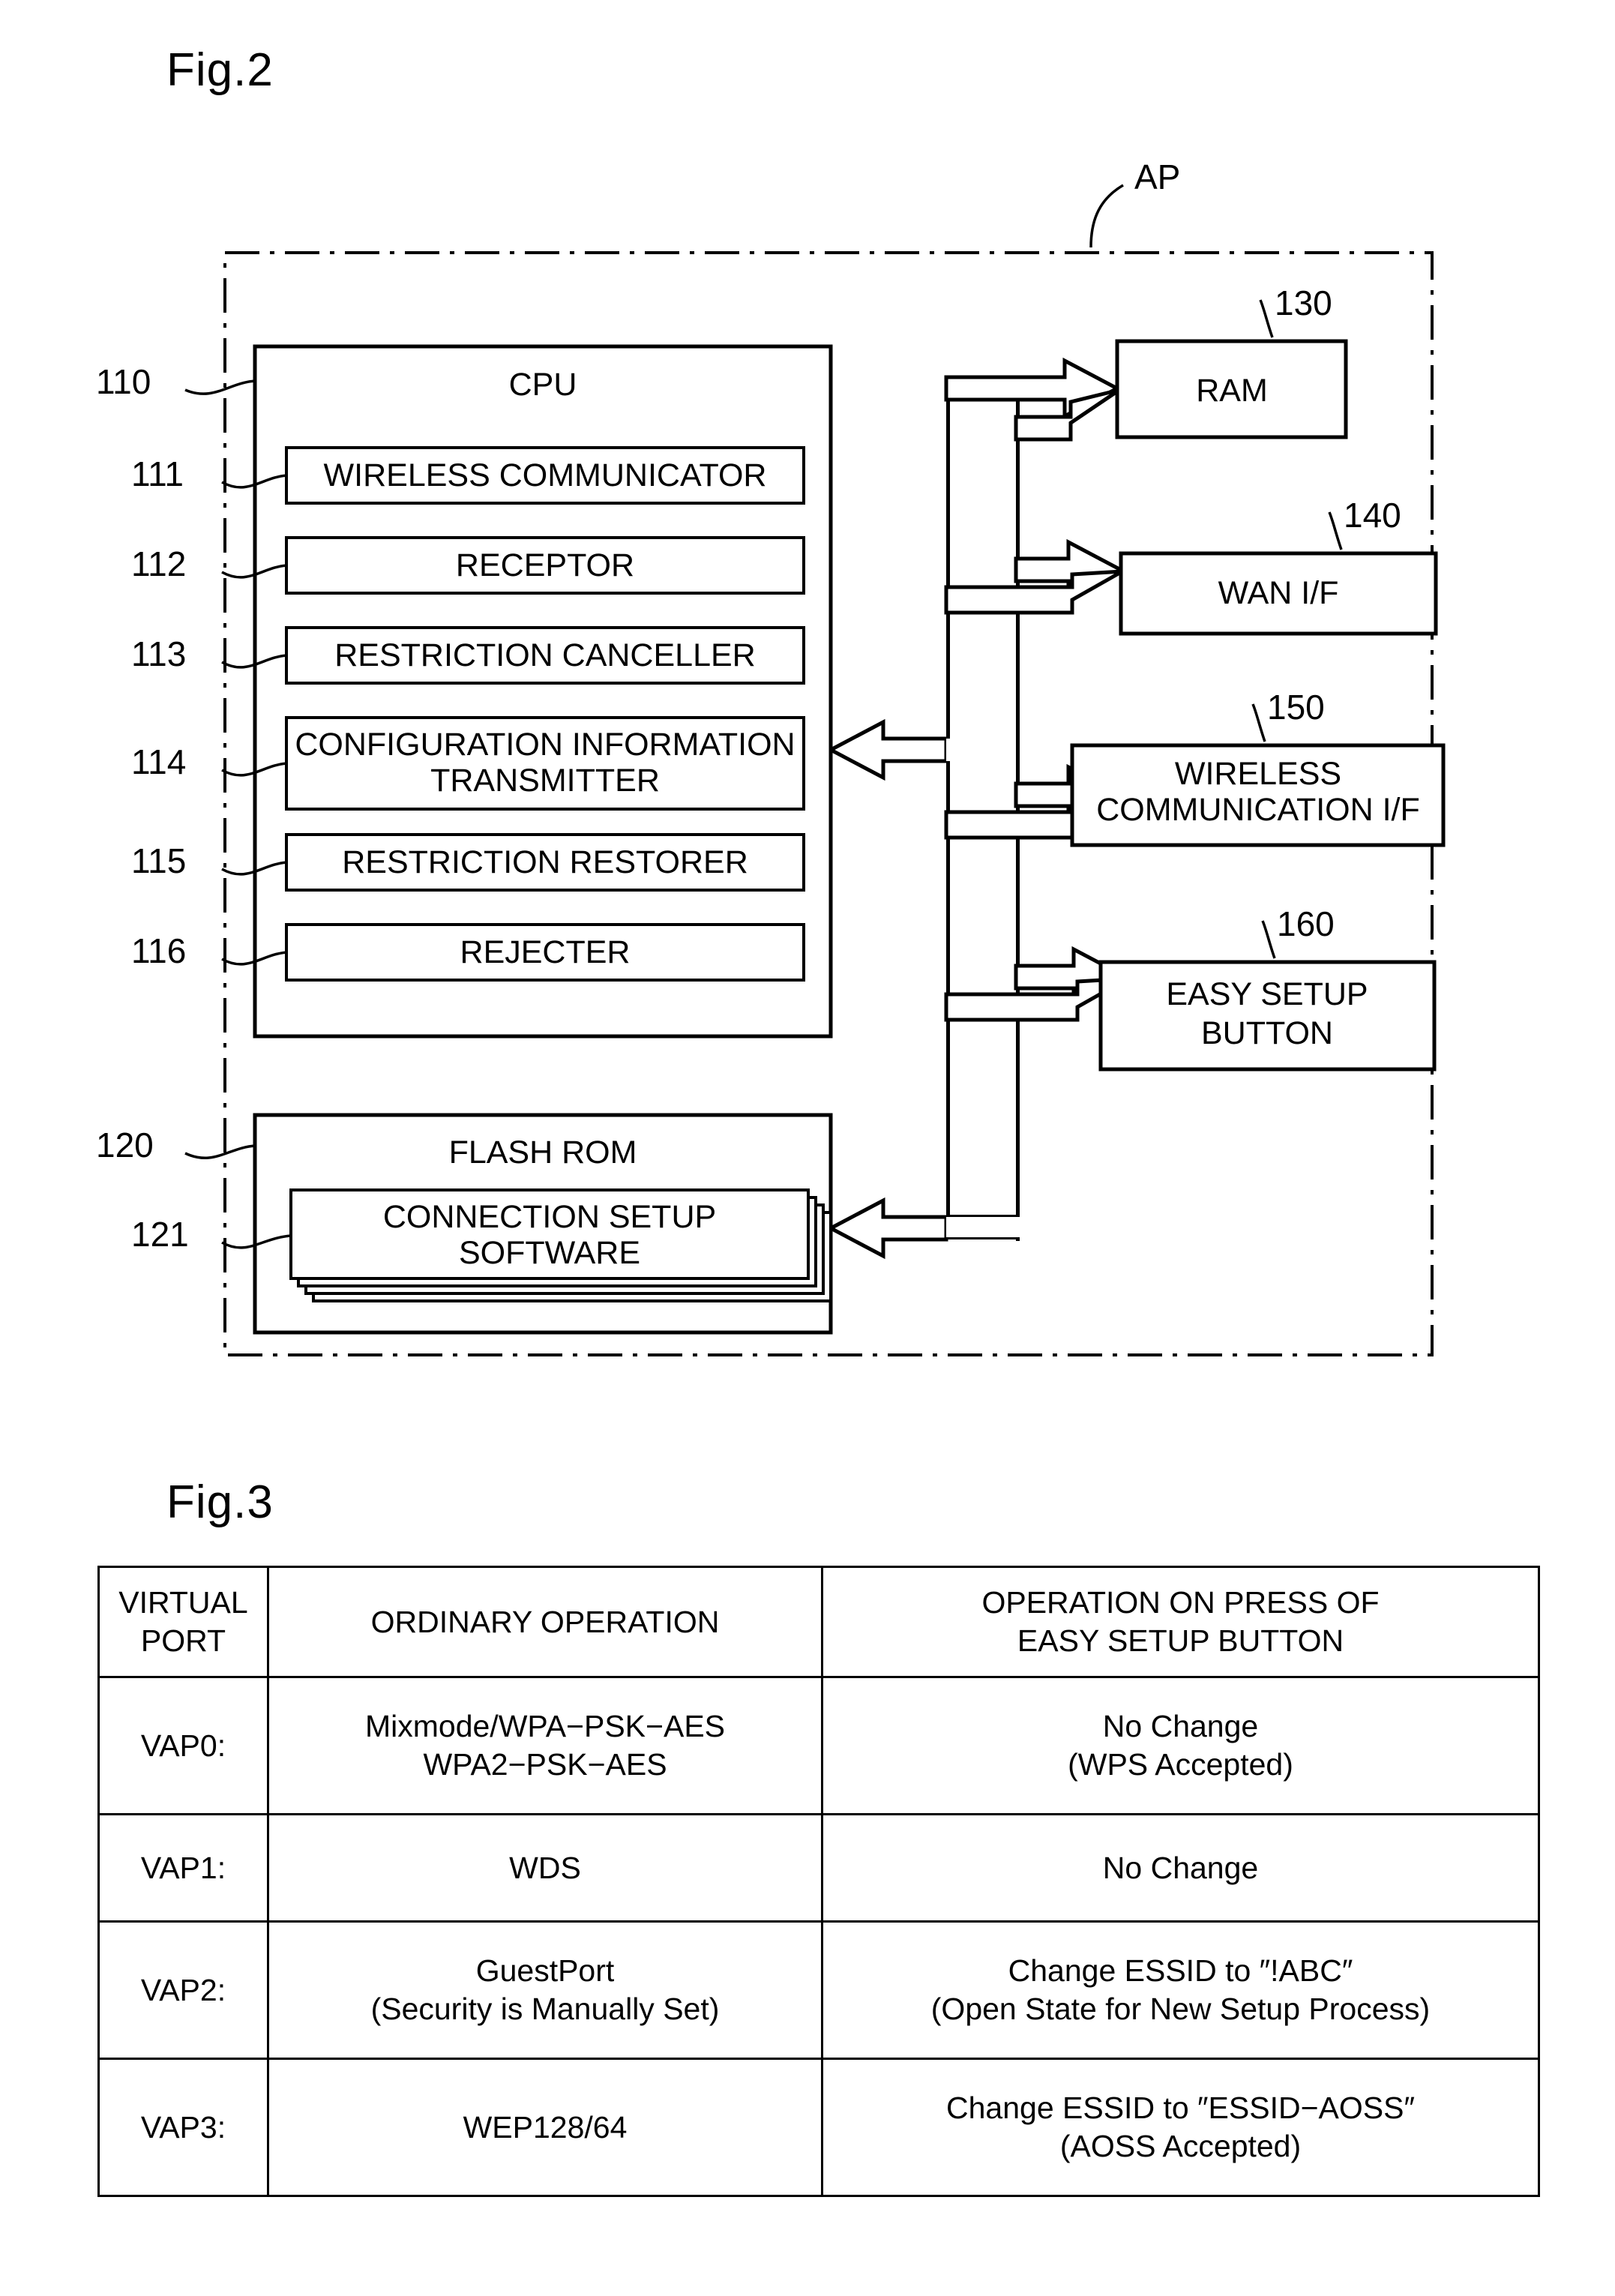  I want to click on header-operation-on-press: OPERATION ON PRESS OF EASY SETUP BUTTON, so click(1180, 1622).